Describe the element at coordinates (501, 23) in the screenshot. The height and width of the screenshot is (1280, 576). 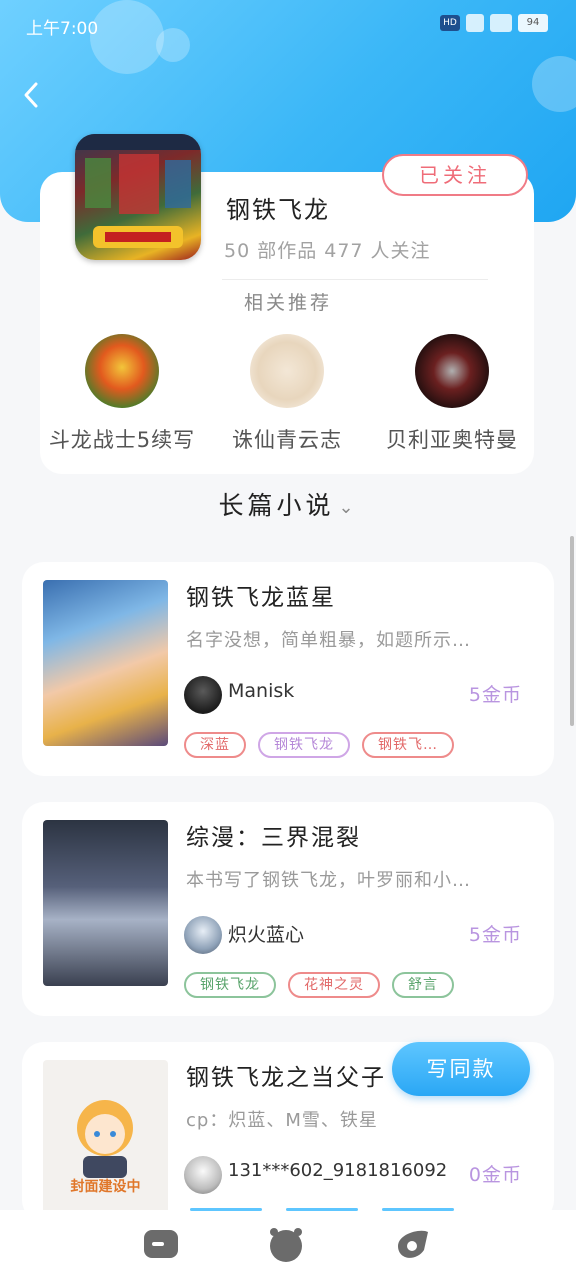
I see `wifi-icon` at that location.